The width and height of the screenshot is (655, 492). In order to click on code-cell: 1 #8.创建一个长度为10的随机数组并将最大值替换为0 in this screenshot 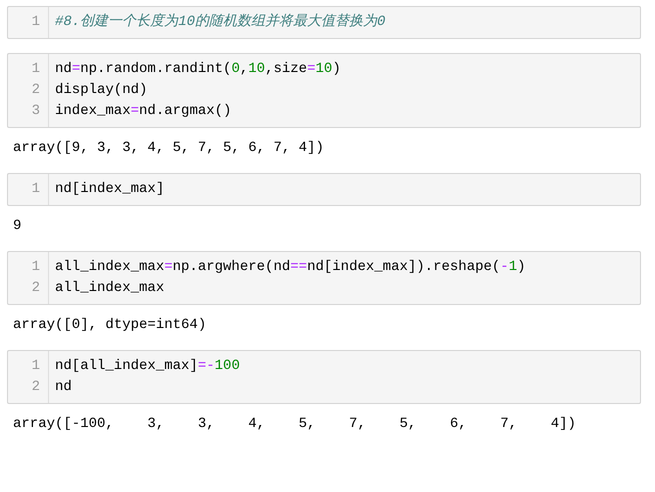, I will do `click(324, 22)`.